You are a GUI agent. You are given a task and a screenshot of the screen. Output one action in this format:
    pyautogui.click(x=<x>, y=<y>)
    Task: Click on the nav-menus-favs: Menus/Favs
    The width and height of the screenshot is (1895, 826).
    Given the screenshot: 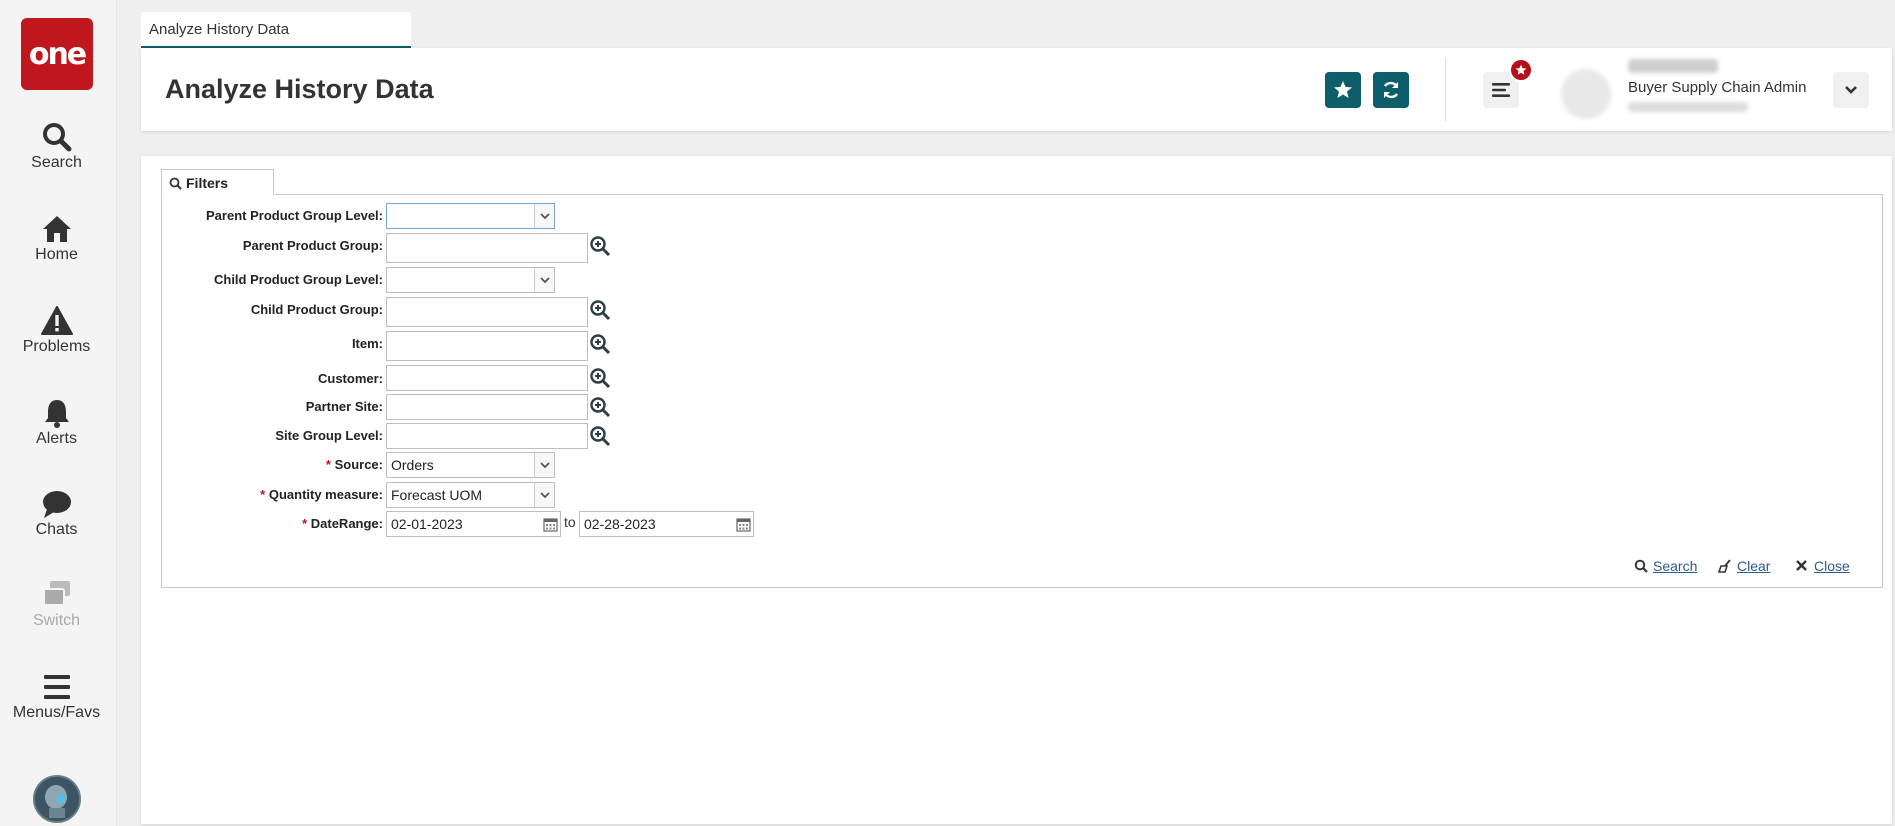 What is the action you would take?
    pyautogui.click(x=56, y=696)
    